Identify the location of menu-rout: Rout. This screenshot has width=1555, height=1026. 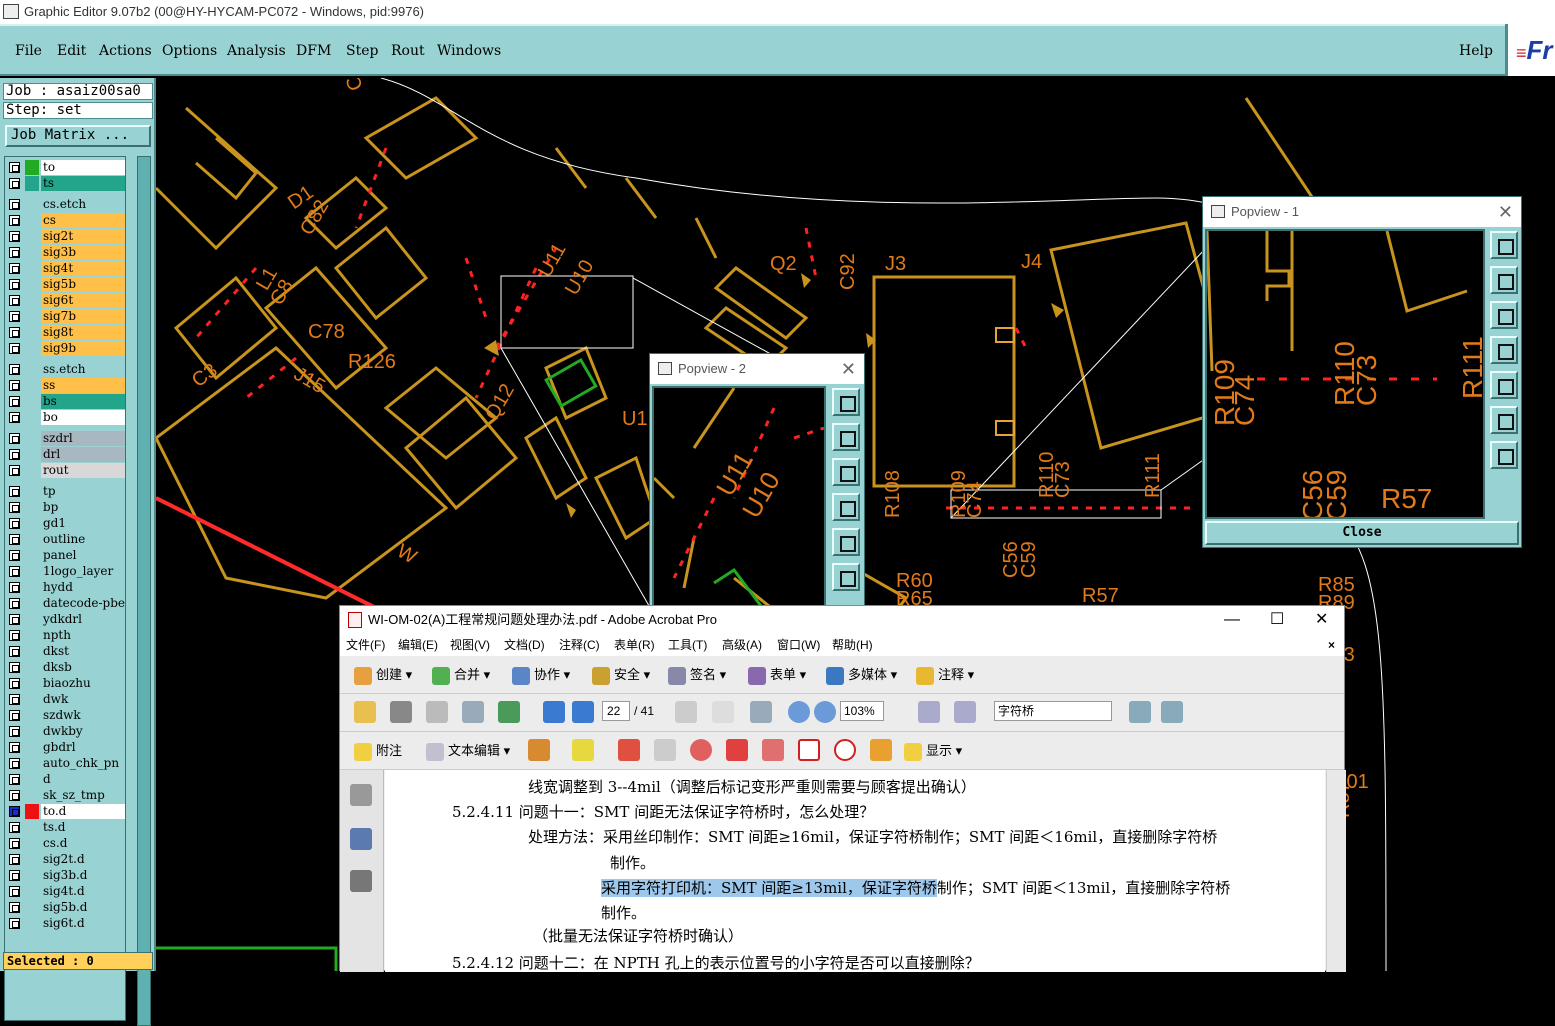
(408, 51).